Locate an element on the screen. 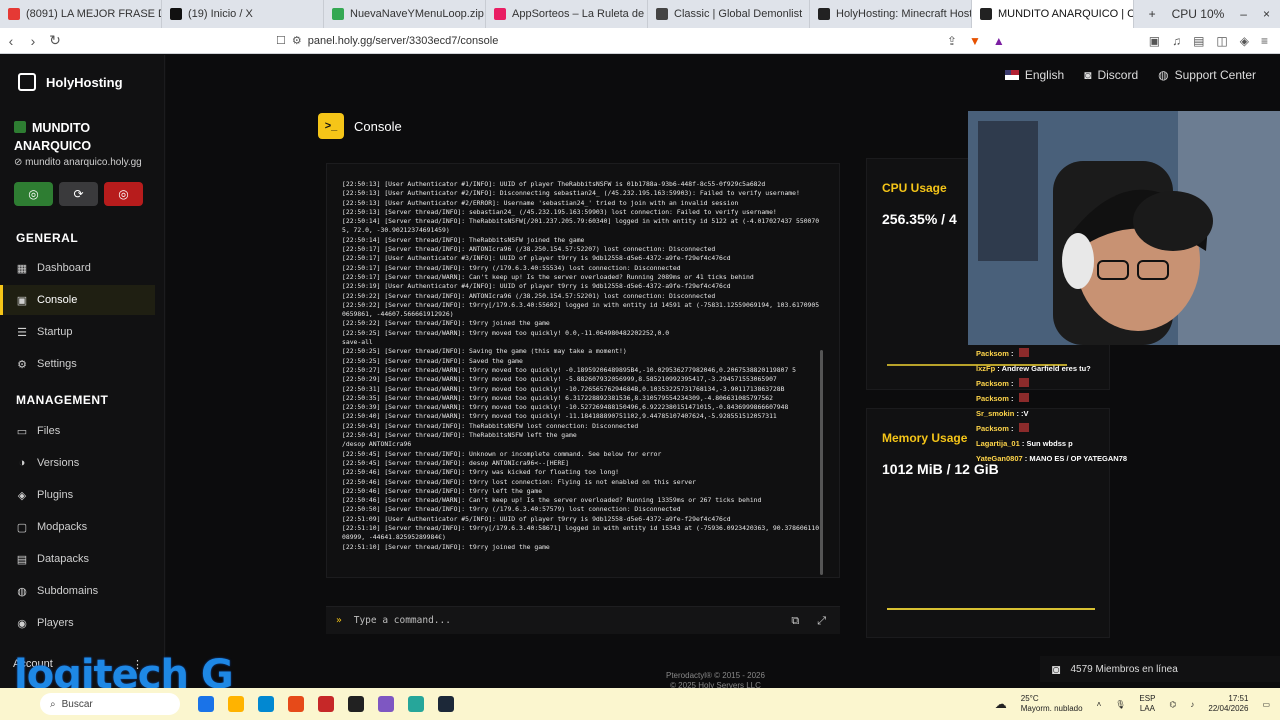 The image size is (1280, 720). fullscreen-icon: ⤢ is located at coordinates (821, 621).